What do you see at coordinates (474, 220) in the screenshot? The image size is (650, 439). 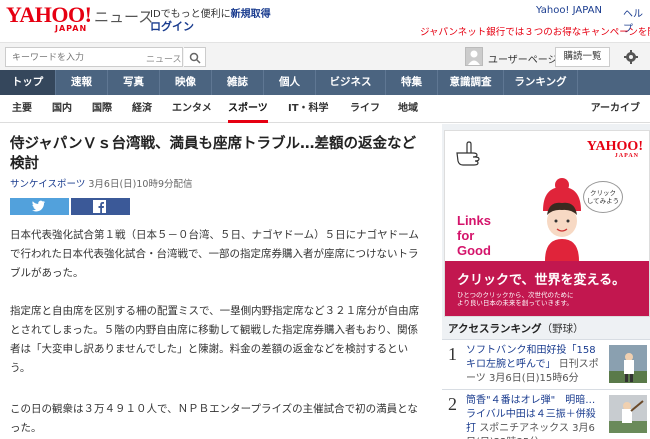 I see `ad-headline-line: Links` at bounding box center [474, 220].